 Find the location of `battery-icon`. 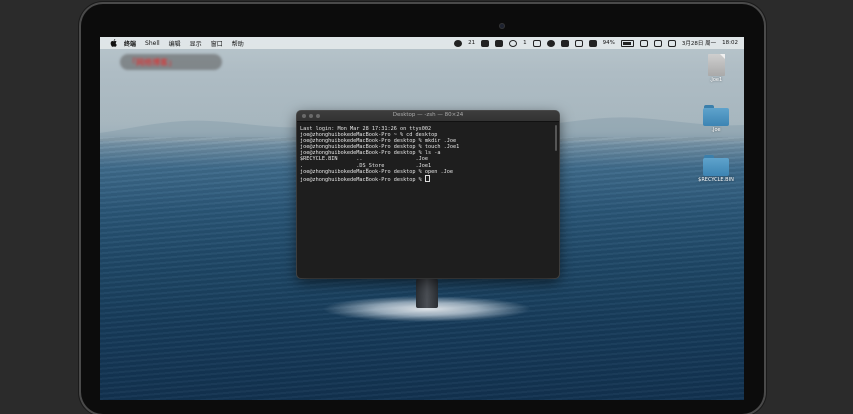

battery-icon is located at coordinates (627, 43).